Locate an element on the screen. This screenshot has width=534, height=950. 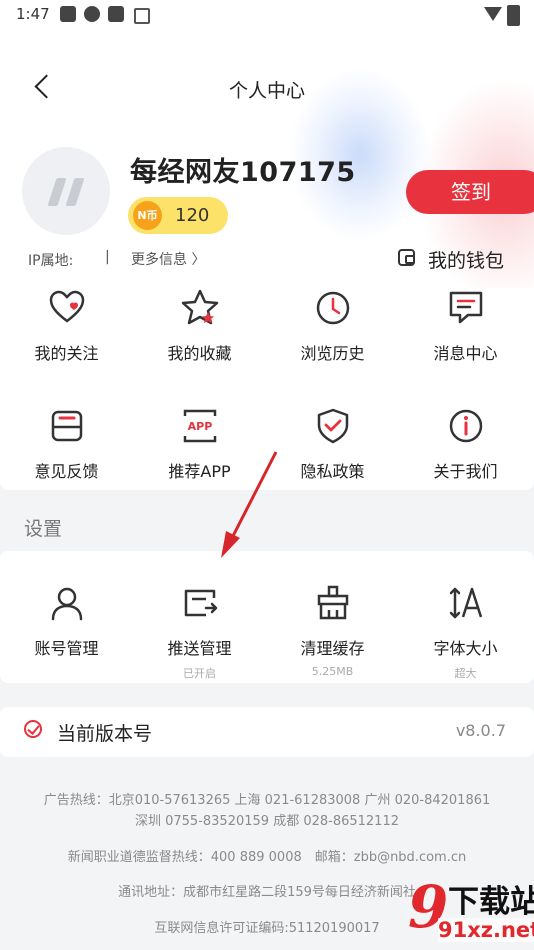
menu-item-privacy: 隐私政策 is located at coordinates (332, 444).